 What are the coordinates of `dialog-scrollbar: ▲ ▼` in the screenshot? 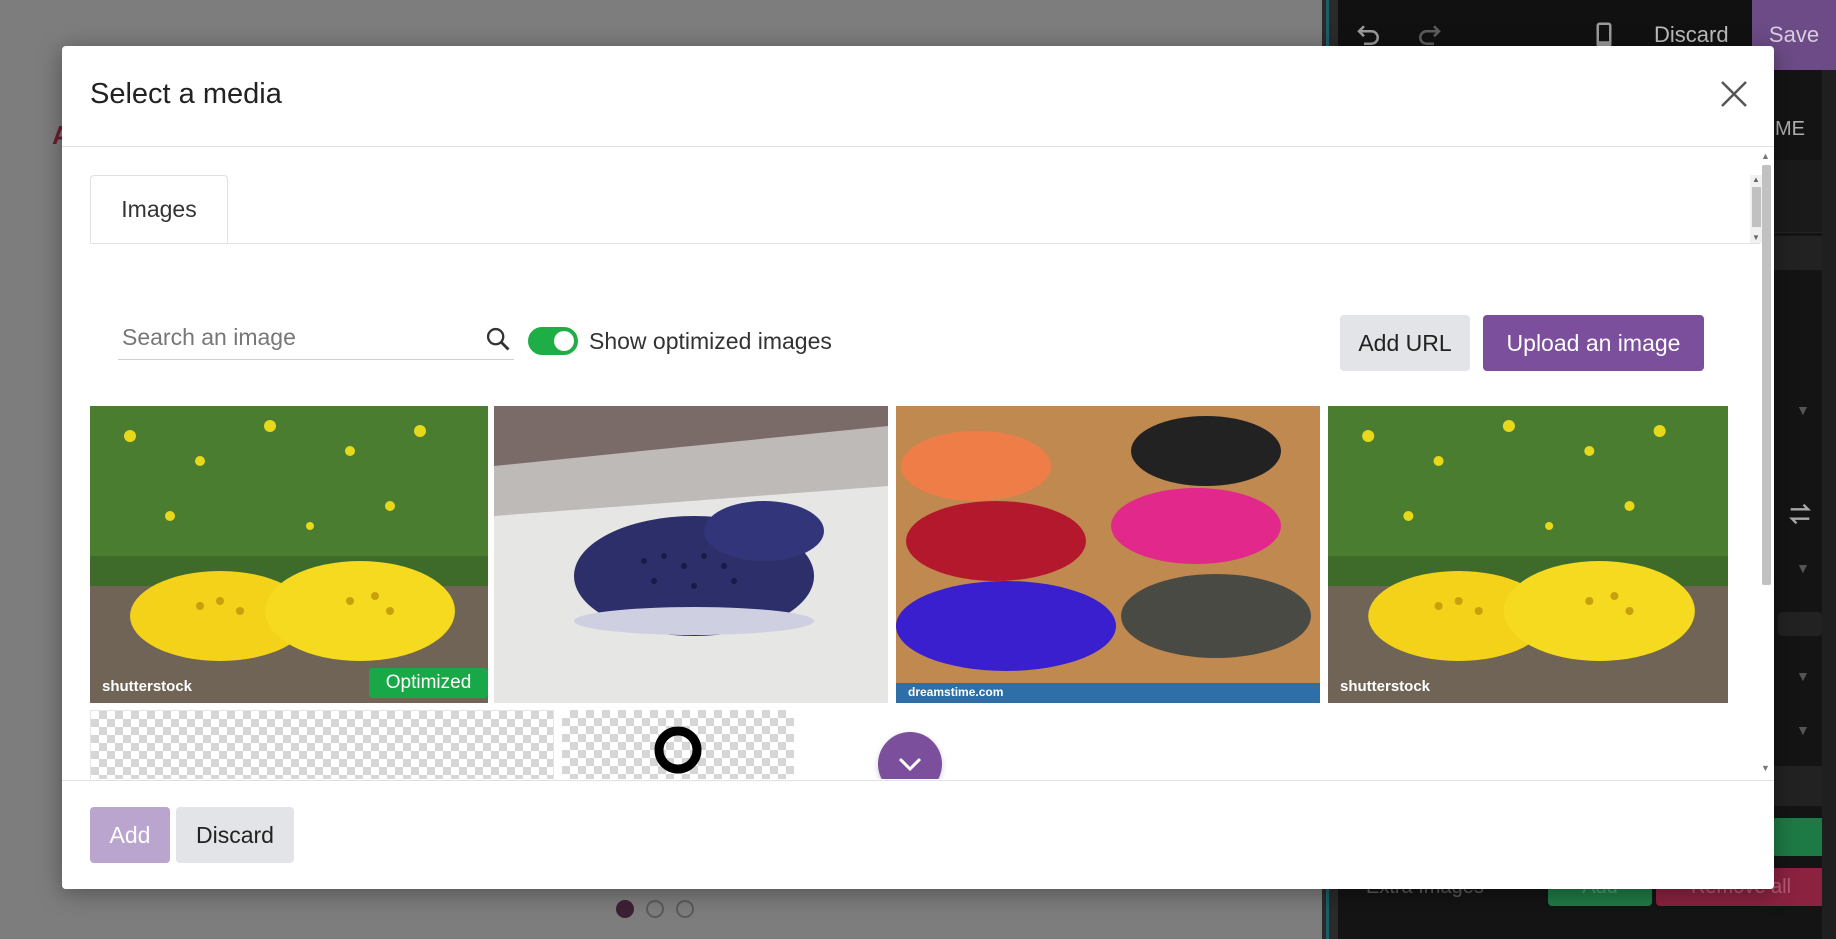 It's located at (1766, 463).